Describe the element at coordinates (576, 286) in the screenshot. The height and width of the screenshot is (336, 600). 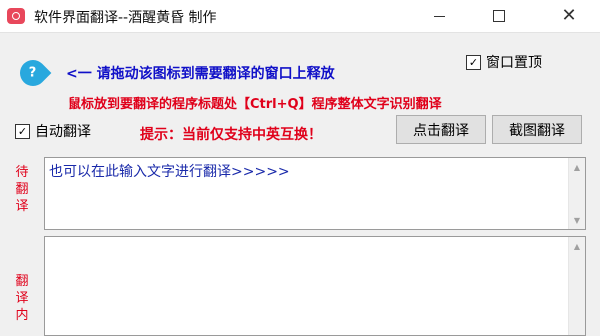
I see `result-scrollbar: ▲` at that location.